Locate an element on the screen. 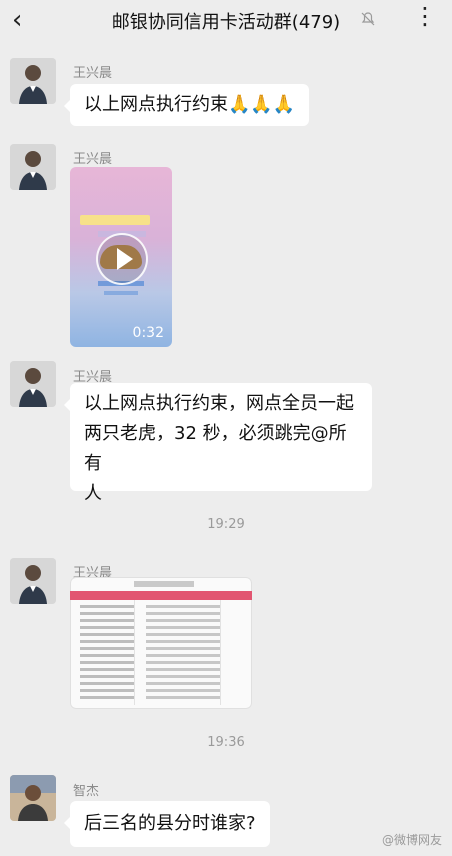 The height and width of the screenshot is (856, 452). message-text: 以上网点执行约束🙏🙏🙏 is located at coordinates (190, 104).